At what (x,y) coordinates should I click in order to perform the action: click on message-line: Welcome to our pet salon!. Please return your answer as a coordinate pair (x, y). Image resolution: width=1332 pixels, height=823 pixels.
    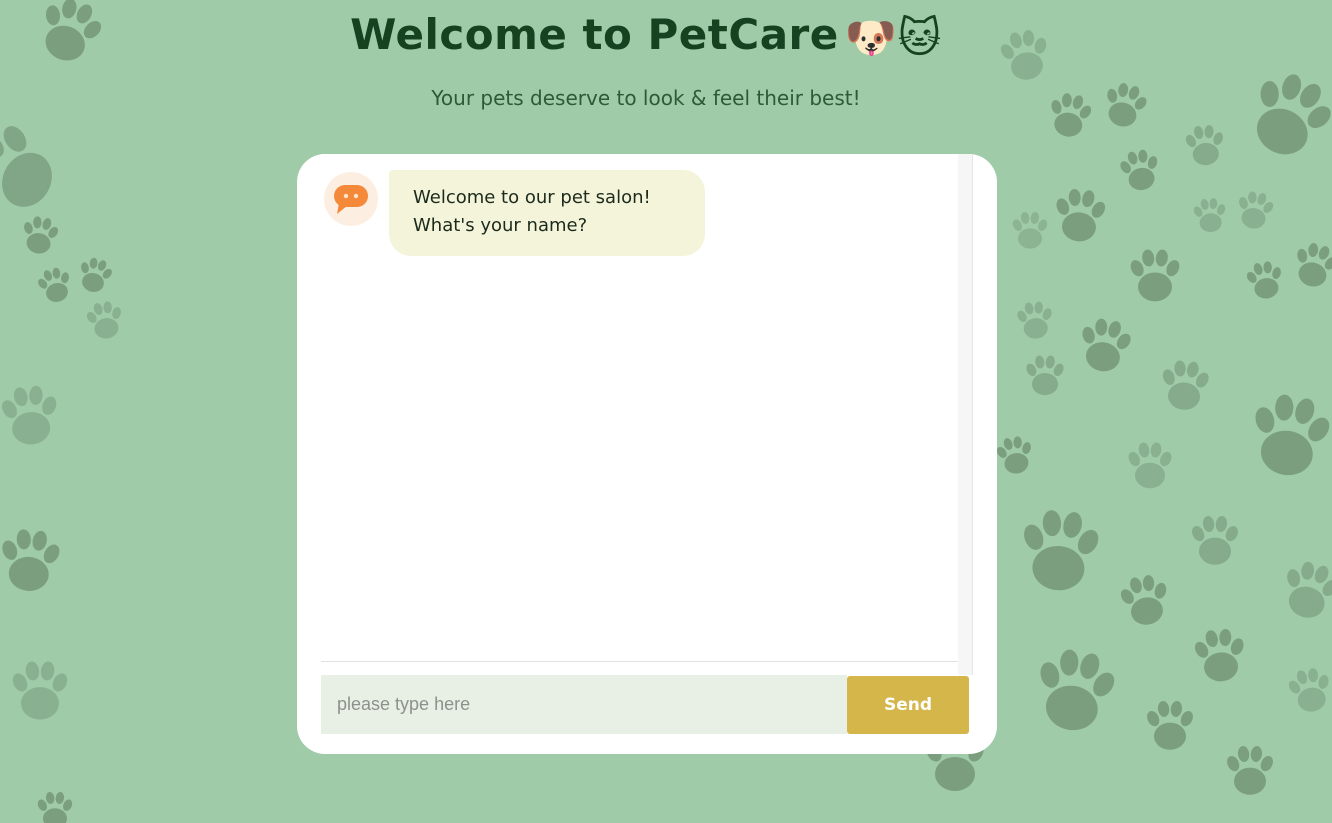
    Looking at the image, I should click on (532, 197).